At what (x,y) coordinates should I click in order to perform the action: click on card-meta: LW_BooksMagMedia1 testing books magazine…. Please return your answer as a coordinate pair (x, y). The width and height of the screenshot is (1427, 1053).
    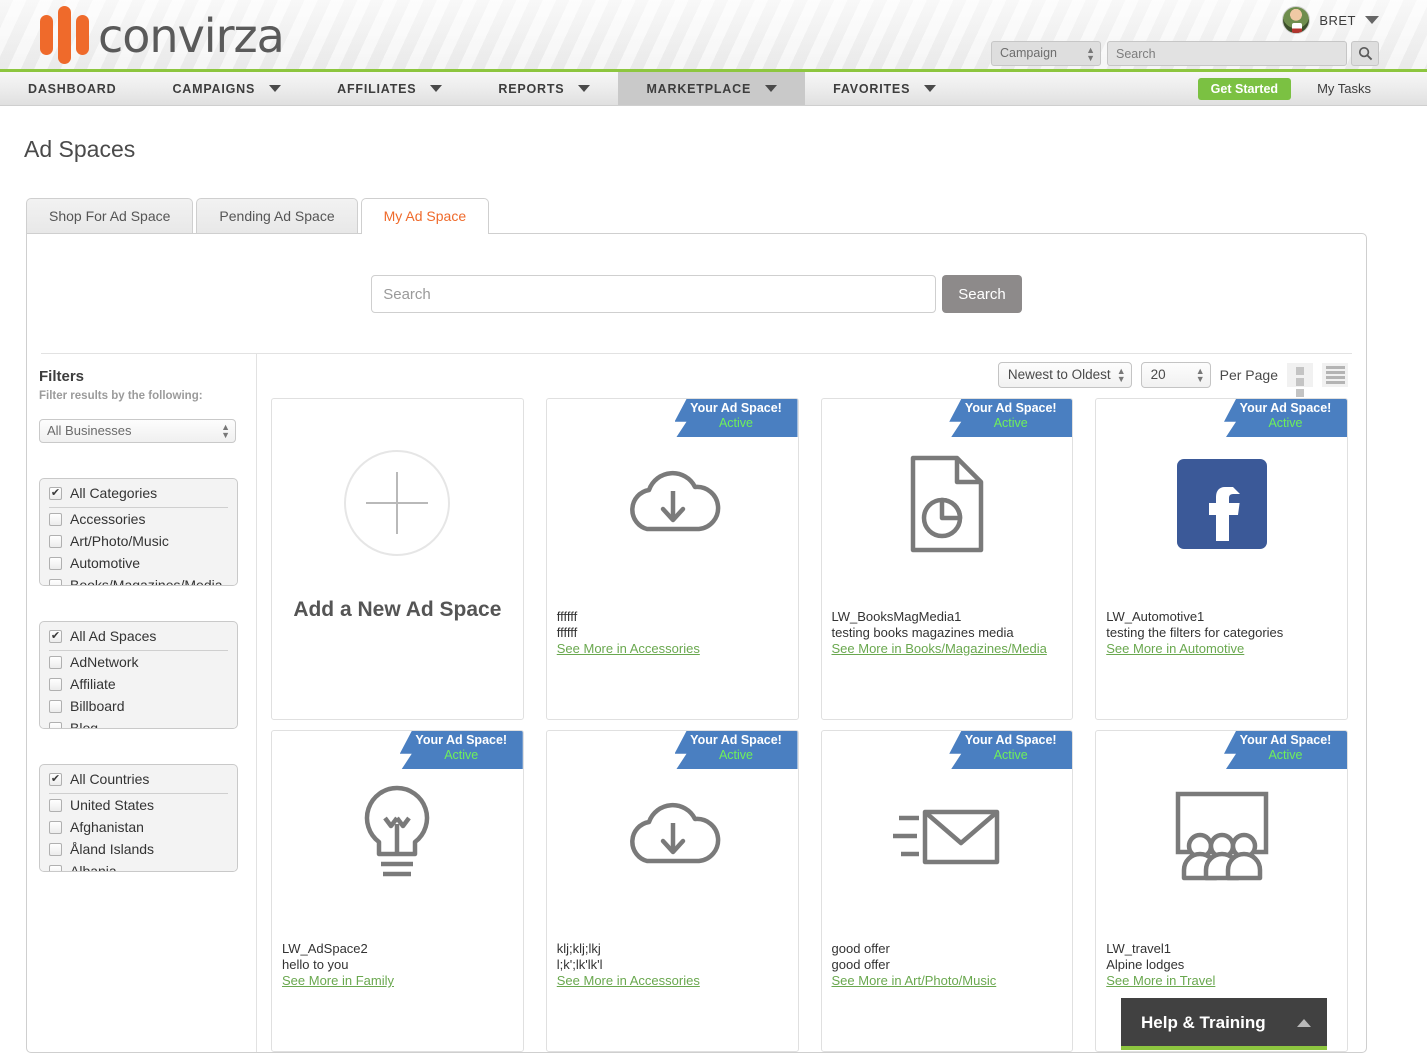
    Looking at the image, I should click on (947, 633).